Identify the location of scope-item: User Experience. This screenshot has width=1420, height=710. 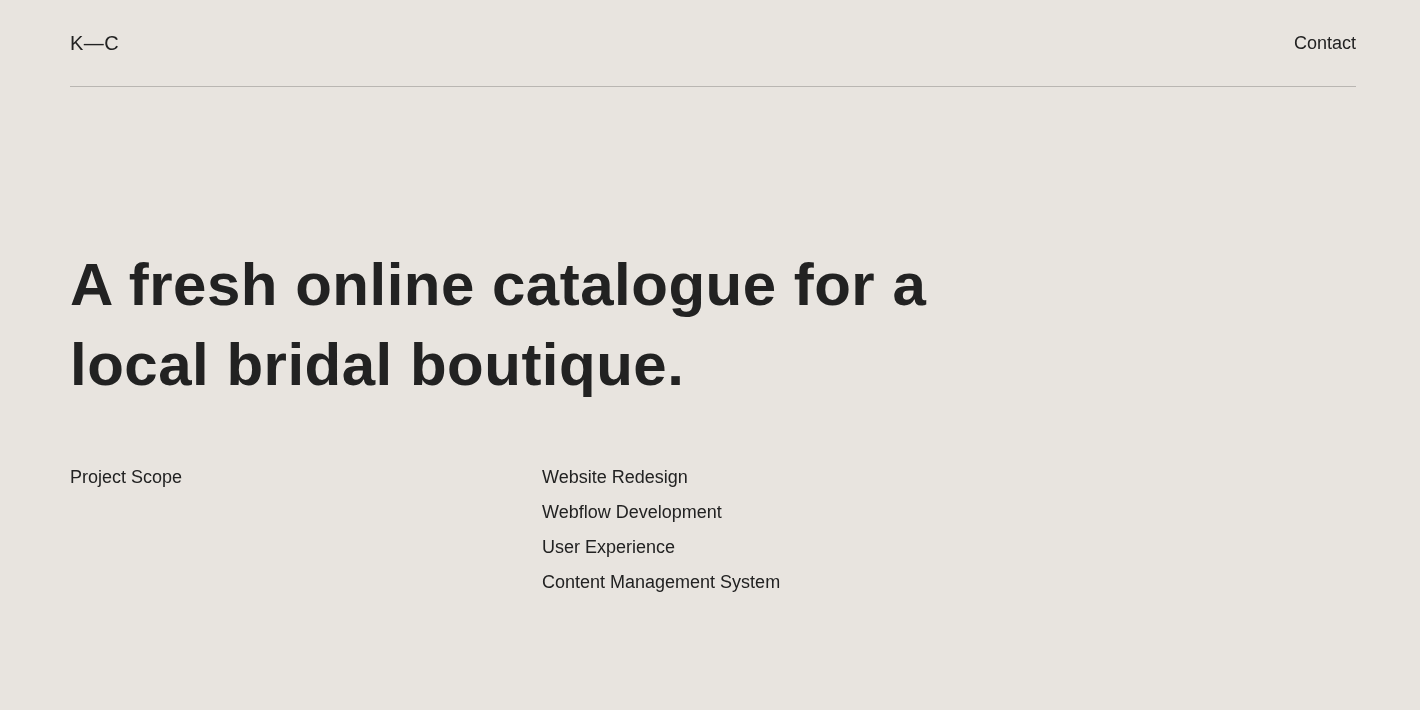
(609, 547).